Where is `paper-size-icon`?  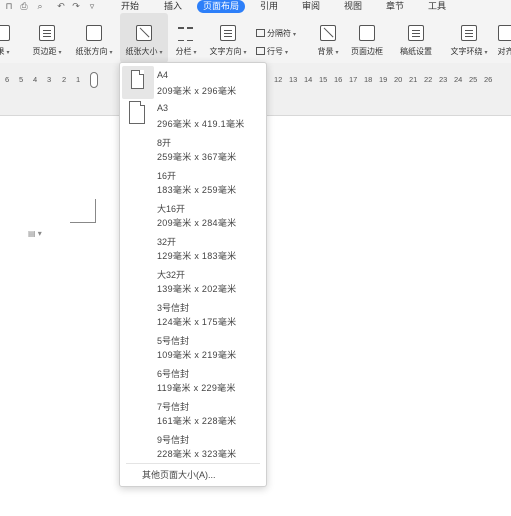
paper-size-icon is located at coordinates (144, 33).